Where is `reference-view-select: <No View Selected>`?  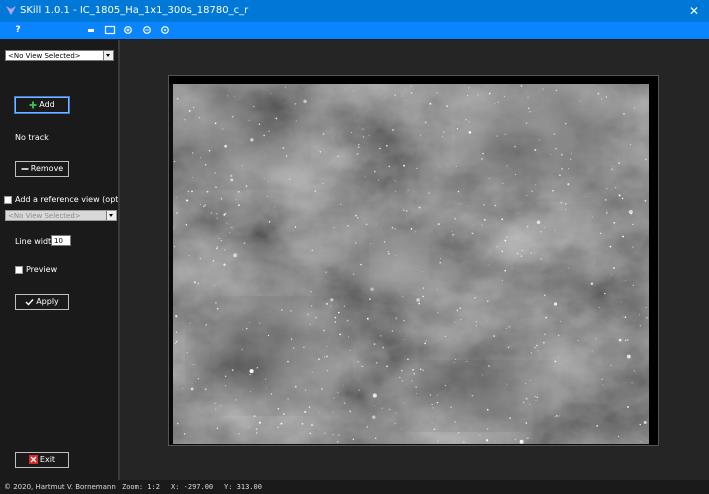
reference-view-select: <No View Selected> is located at coordinates (61, 215).